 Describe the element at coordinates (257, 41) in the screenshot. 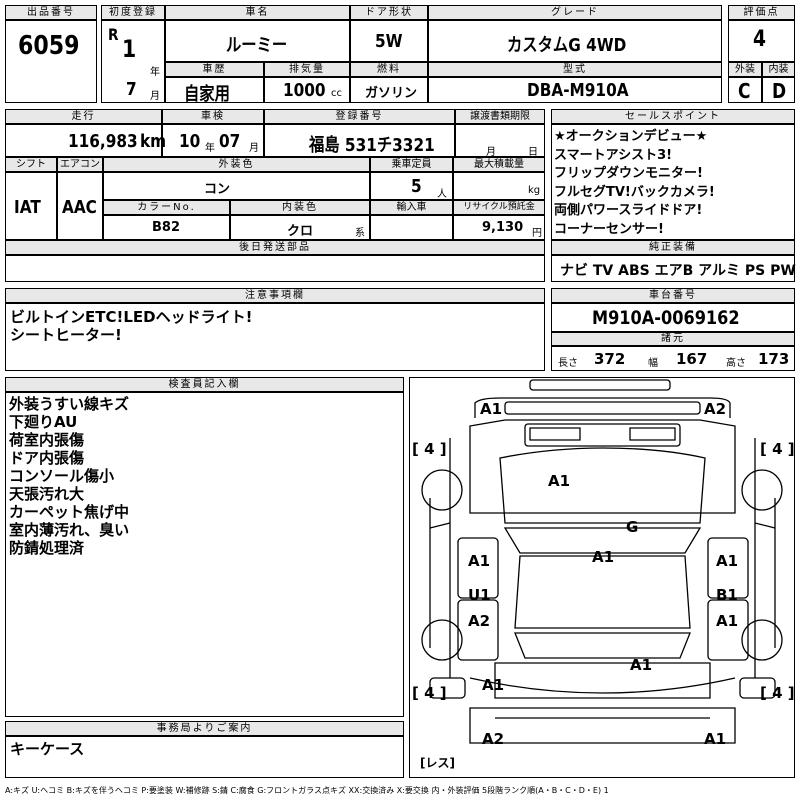

I see `car-name-box: ルーミー` at that location.